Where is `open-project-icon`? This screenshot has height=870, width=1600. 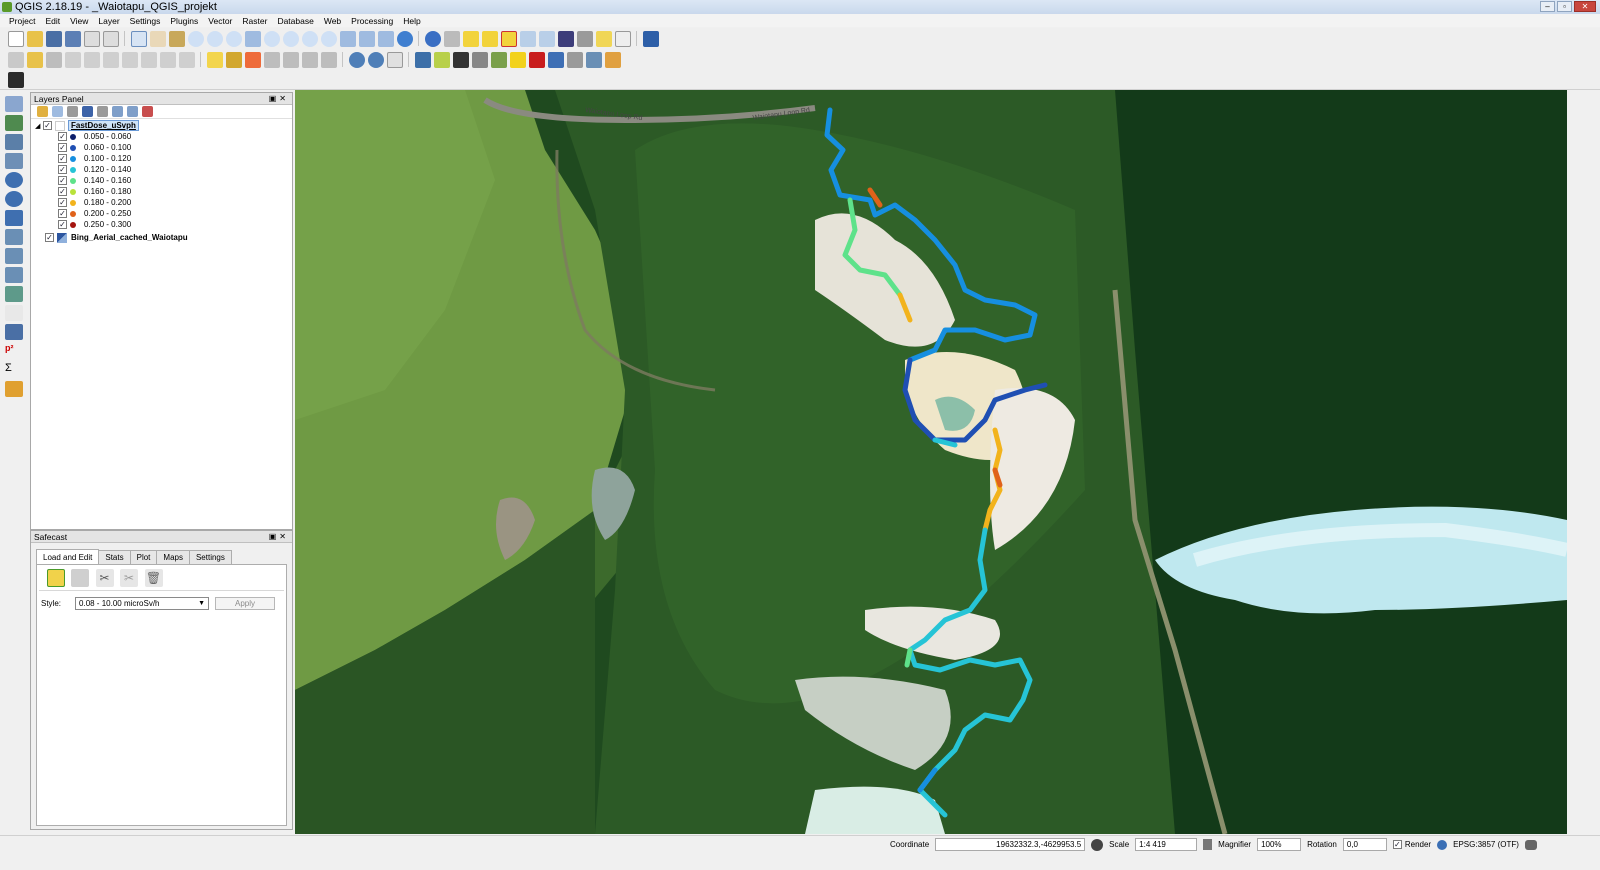
open-project-icon is located at coordinates (34, 38).